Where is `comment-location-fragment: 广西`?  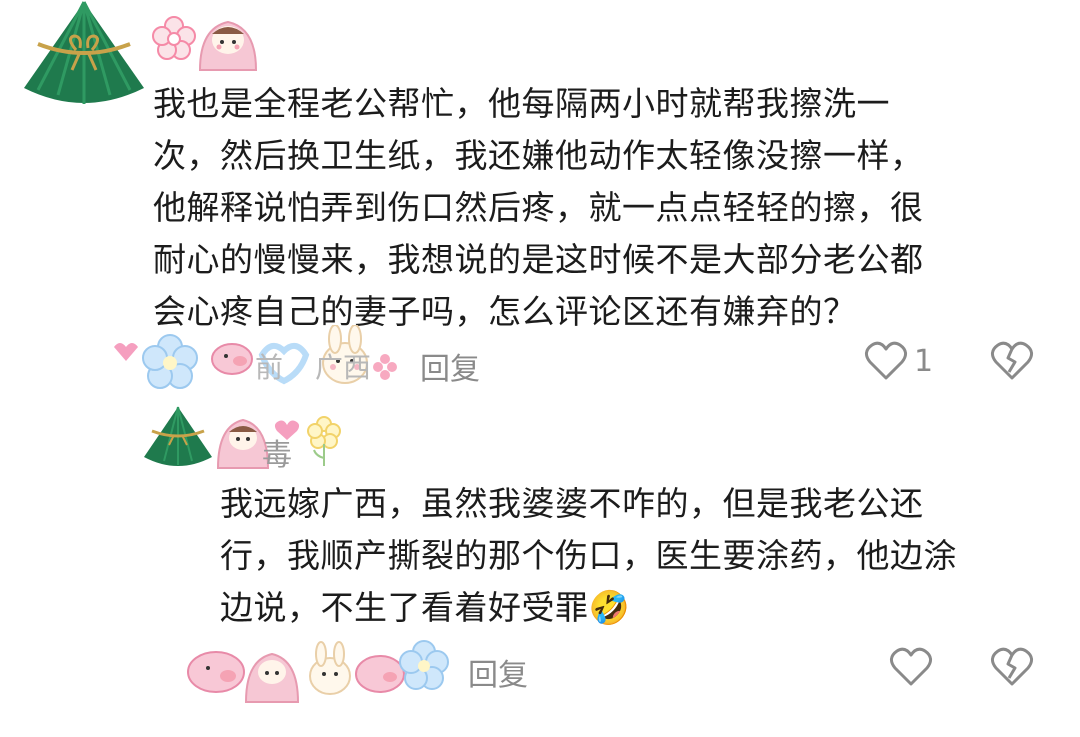
comment-location-fragment: 广西 is located at coordinates (343, 367).